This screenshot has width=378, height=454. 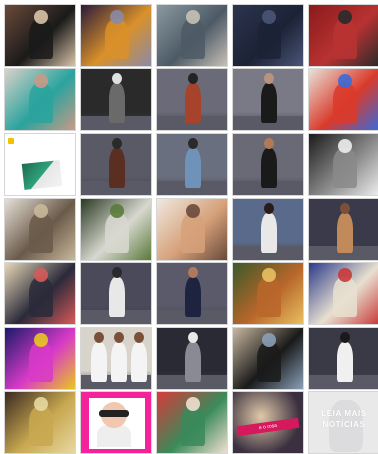 What do you see at coordinates (114, 413) in the screenshot?
I see `sunglasses-icon` at bounding box center [114, 413].